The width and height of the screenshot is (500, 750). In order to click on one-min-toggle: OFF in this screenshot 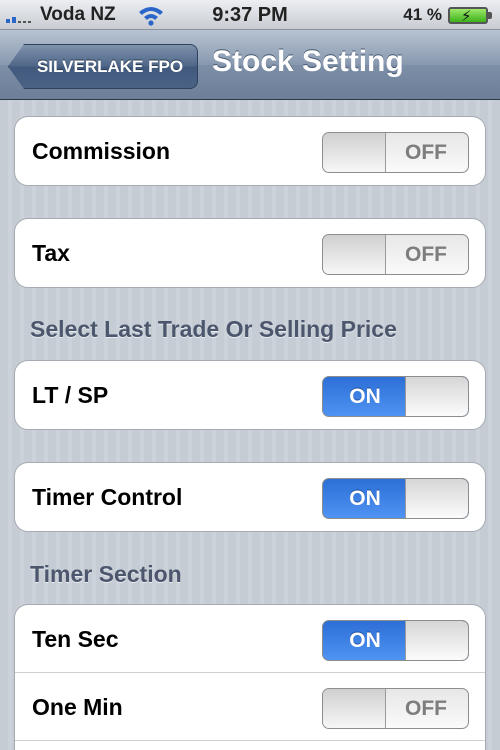, I will do `click(395, 708)`.